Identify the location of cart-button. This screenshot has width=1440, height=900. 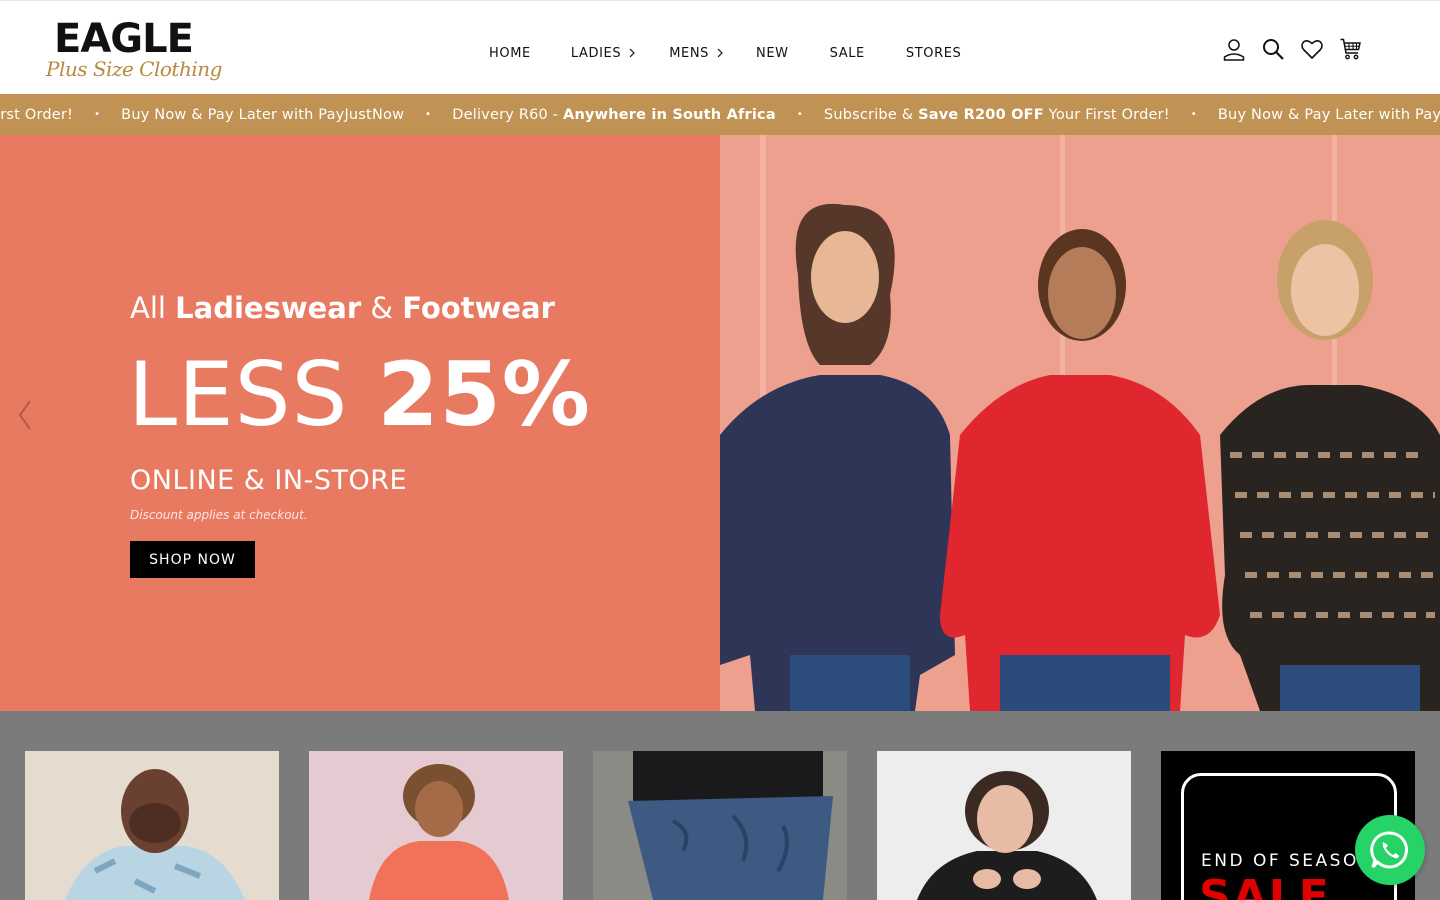
(1351, 49).